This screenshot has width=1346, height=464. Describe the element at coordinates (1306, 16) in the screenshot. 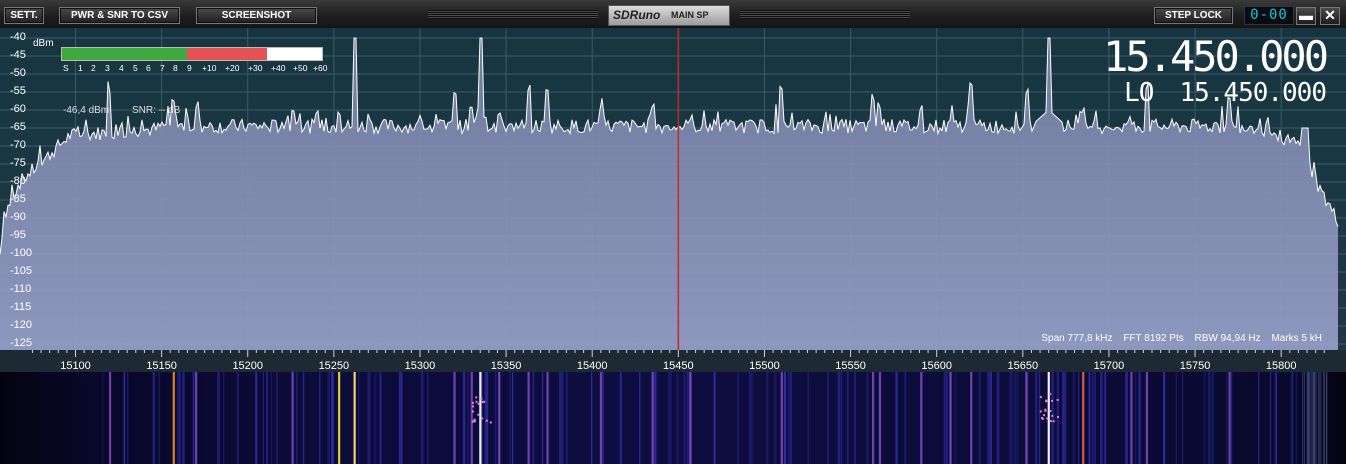

I see `minimize-icon: ▬` at that location.